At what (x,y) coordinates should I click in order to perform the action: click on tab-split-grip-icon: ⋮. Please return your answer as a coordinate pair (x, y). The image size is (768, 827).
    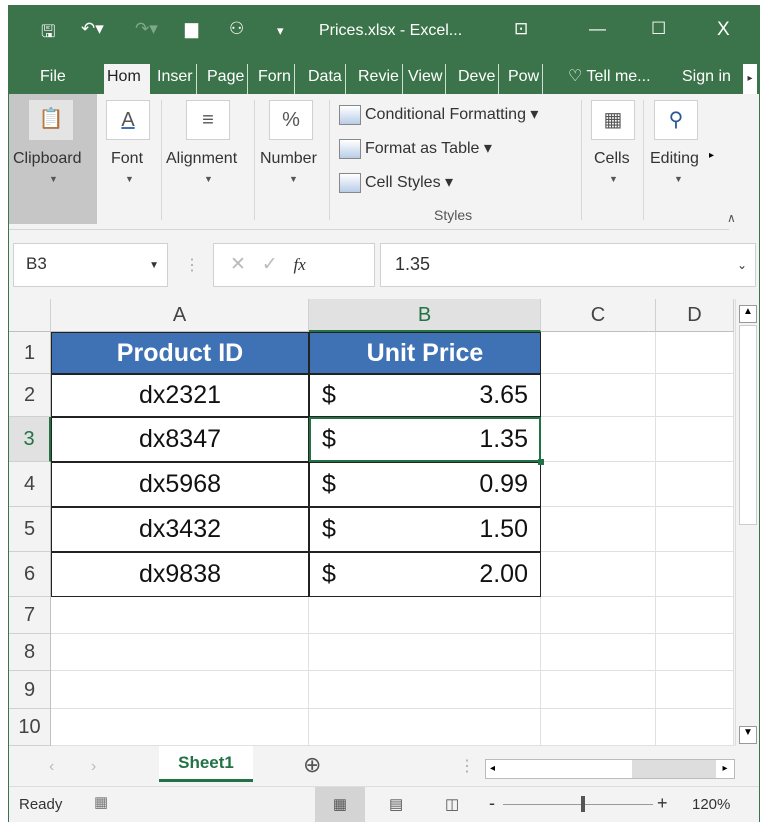
    Looking at the image, I should click on (467, 766).